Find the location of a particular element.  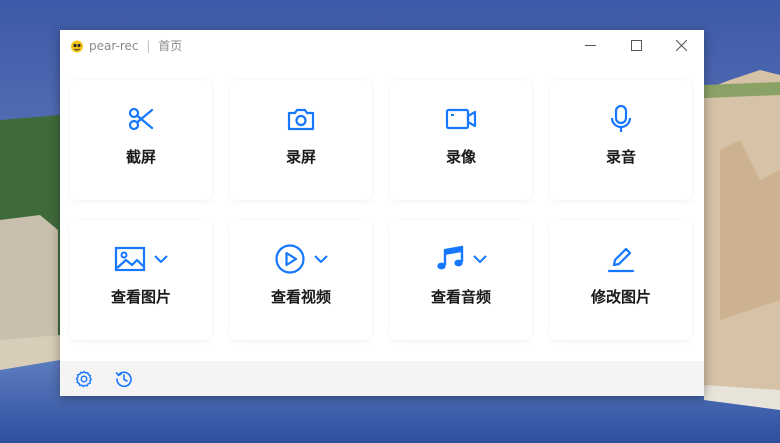

card-label: 查看视频 is located at coordinates (300, 297).